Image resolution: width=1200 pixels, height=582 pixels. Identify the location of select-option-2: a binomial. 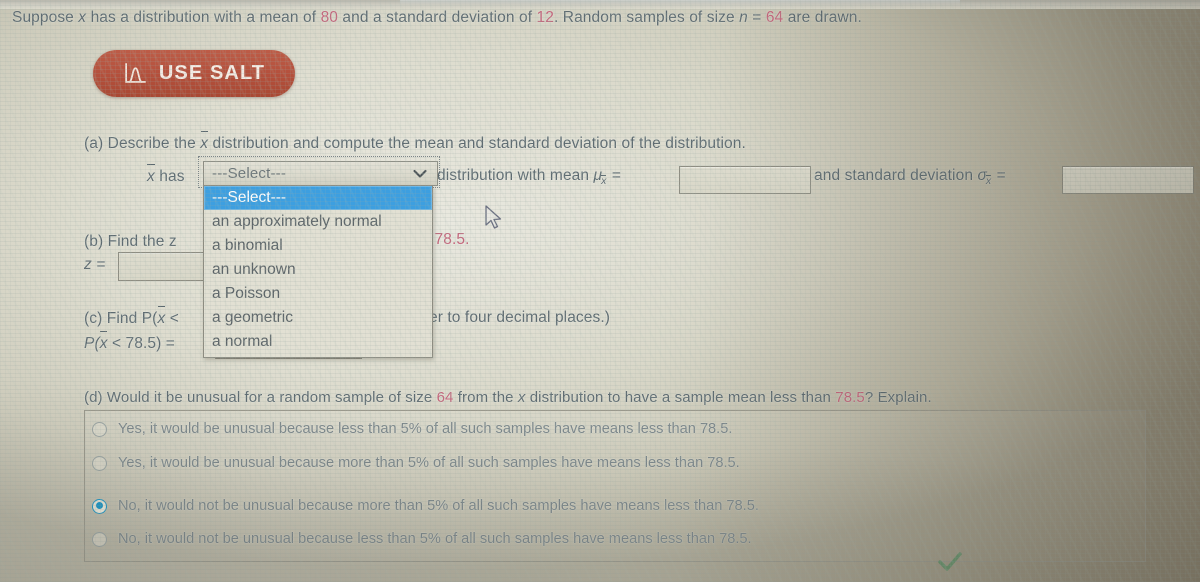
(318, 246).